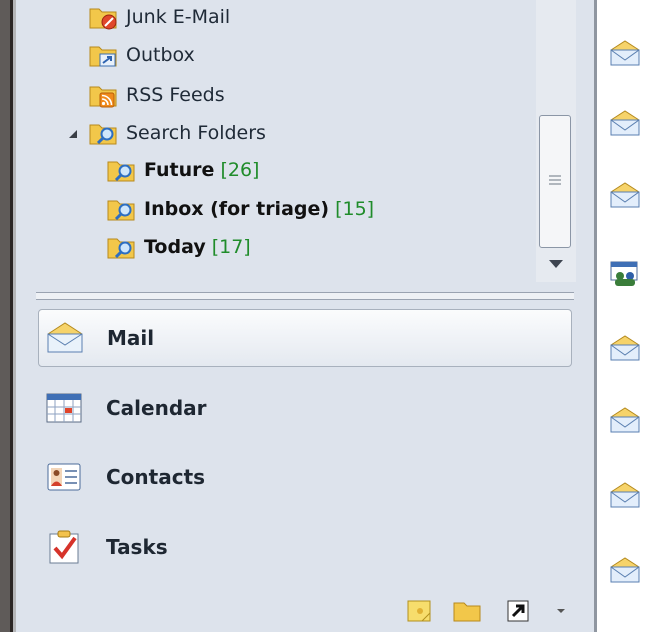  Describe the element at coordinates (240, 170) in the screenshot. I see `unread-count: [26]` at that location.